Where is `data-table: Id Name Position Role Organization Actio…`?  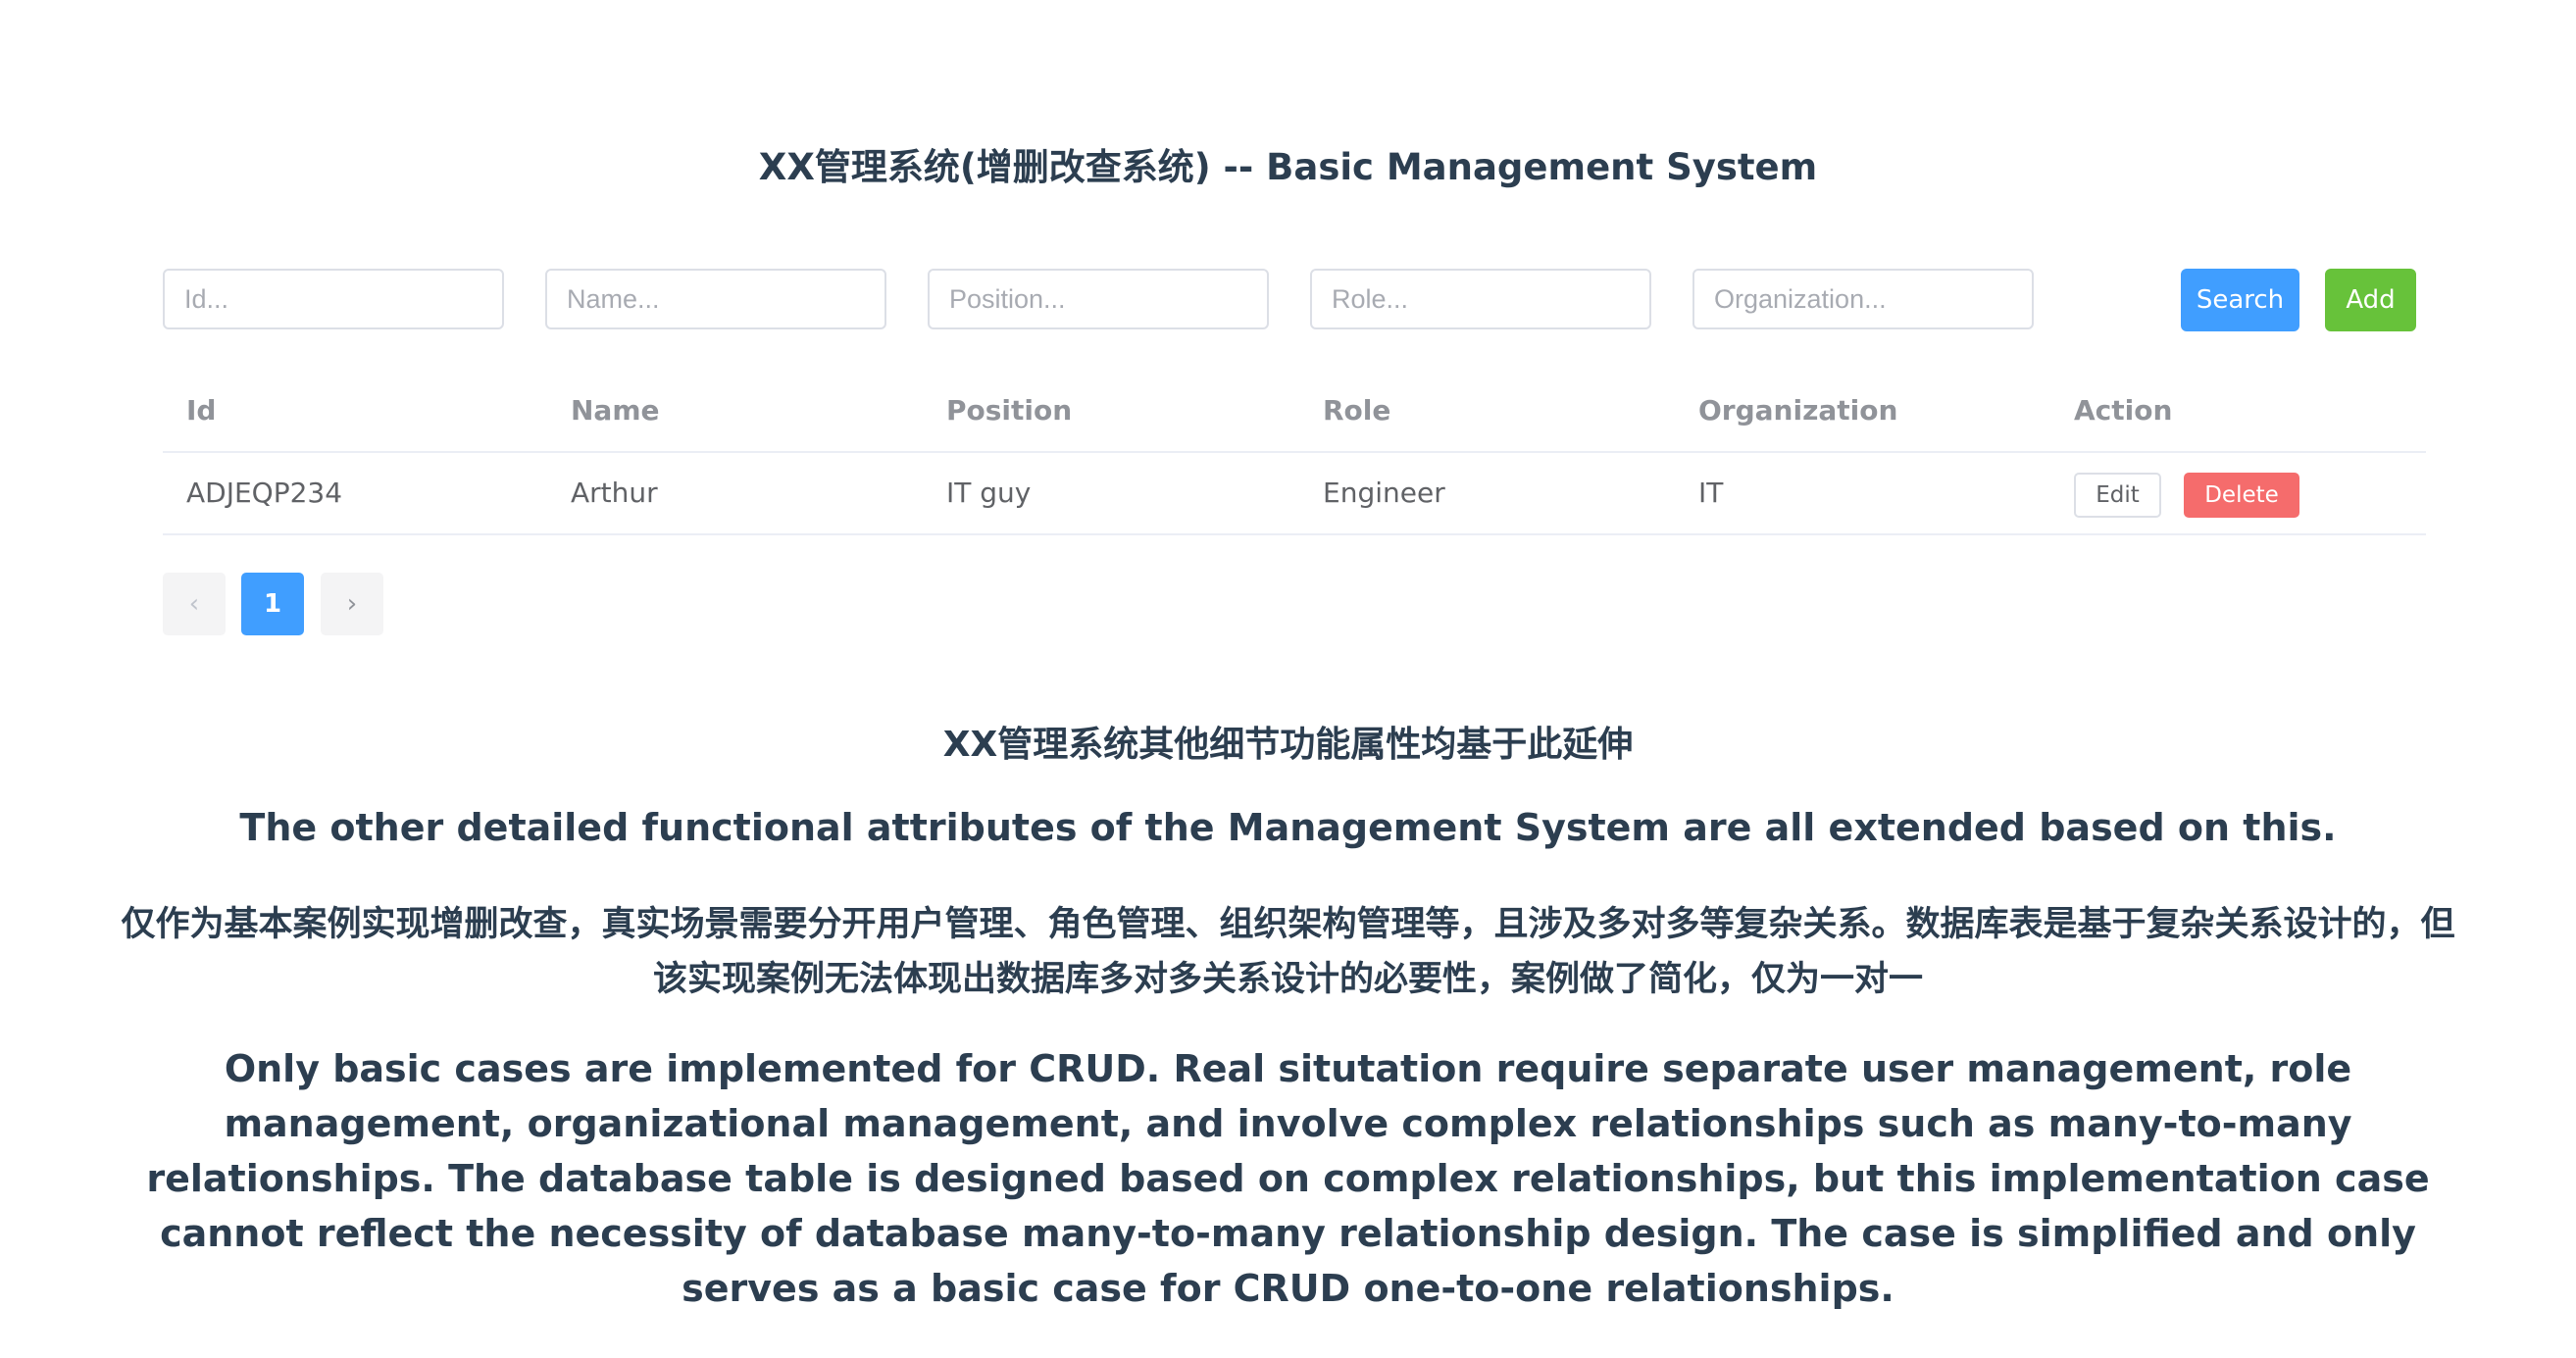
data-table: Id Name Position Role Organization Actio… is located at coordinates (1294, 453).